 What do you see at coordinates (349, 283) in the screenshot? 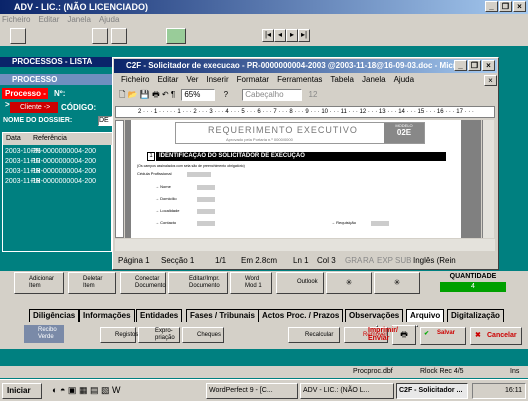
I see `extra-button-1: ✳` at bounding box center [349, 283].